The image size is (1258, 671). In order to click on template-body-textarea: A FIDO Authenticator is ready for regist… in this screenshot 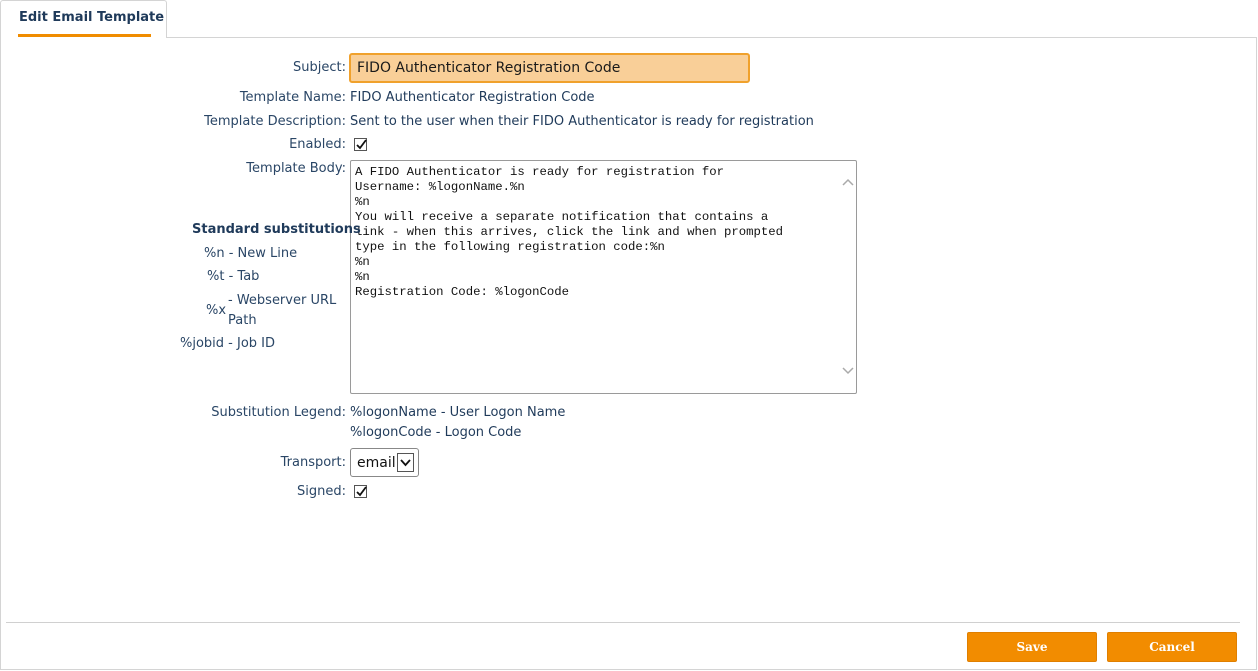, I will do `click(603, 277)`.